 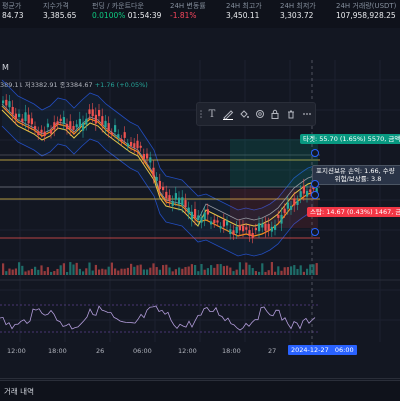 What do you see at coordinates (60, 15) in the screenshot?
I see `stat-value: 3,385.65` at bounding box center [60, 15].